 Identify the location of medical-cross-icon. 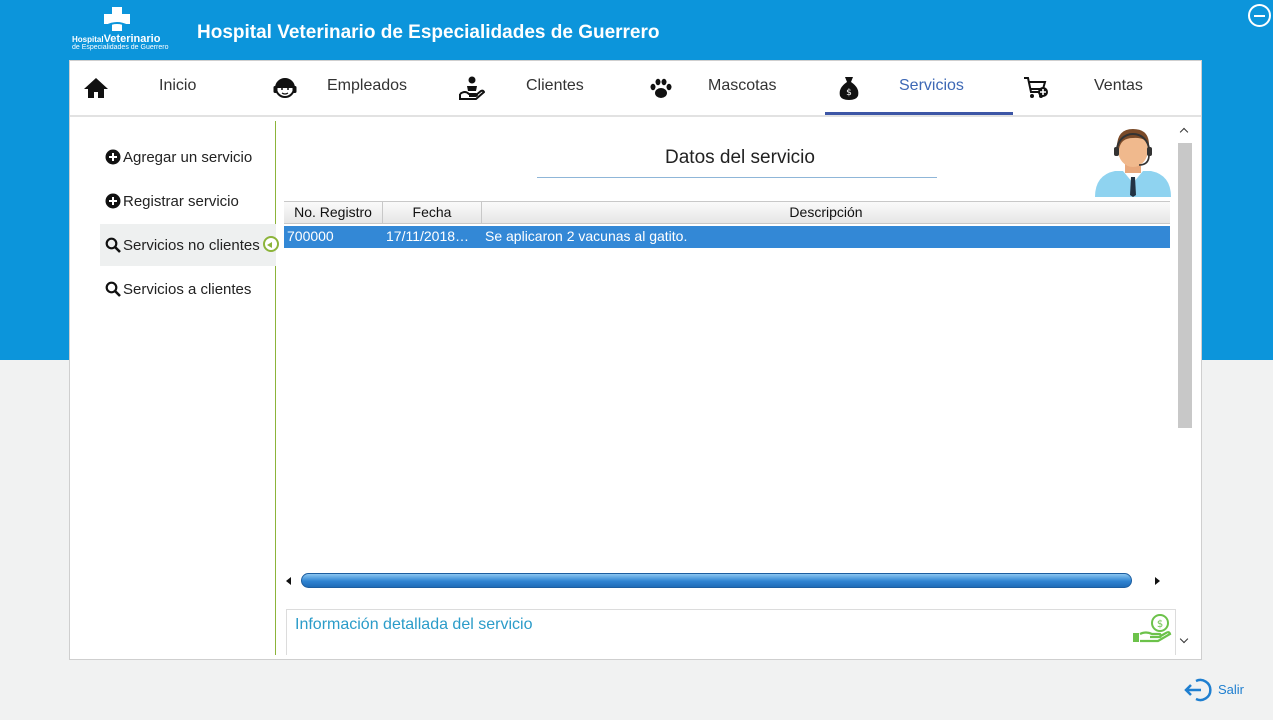
(117, 19).